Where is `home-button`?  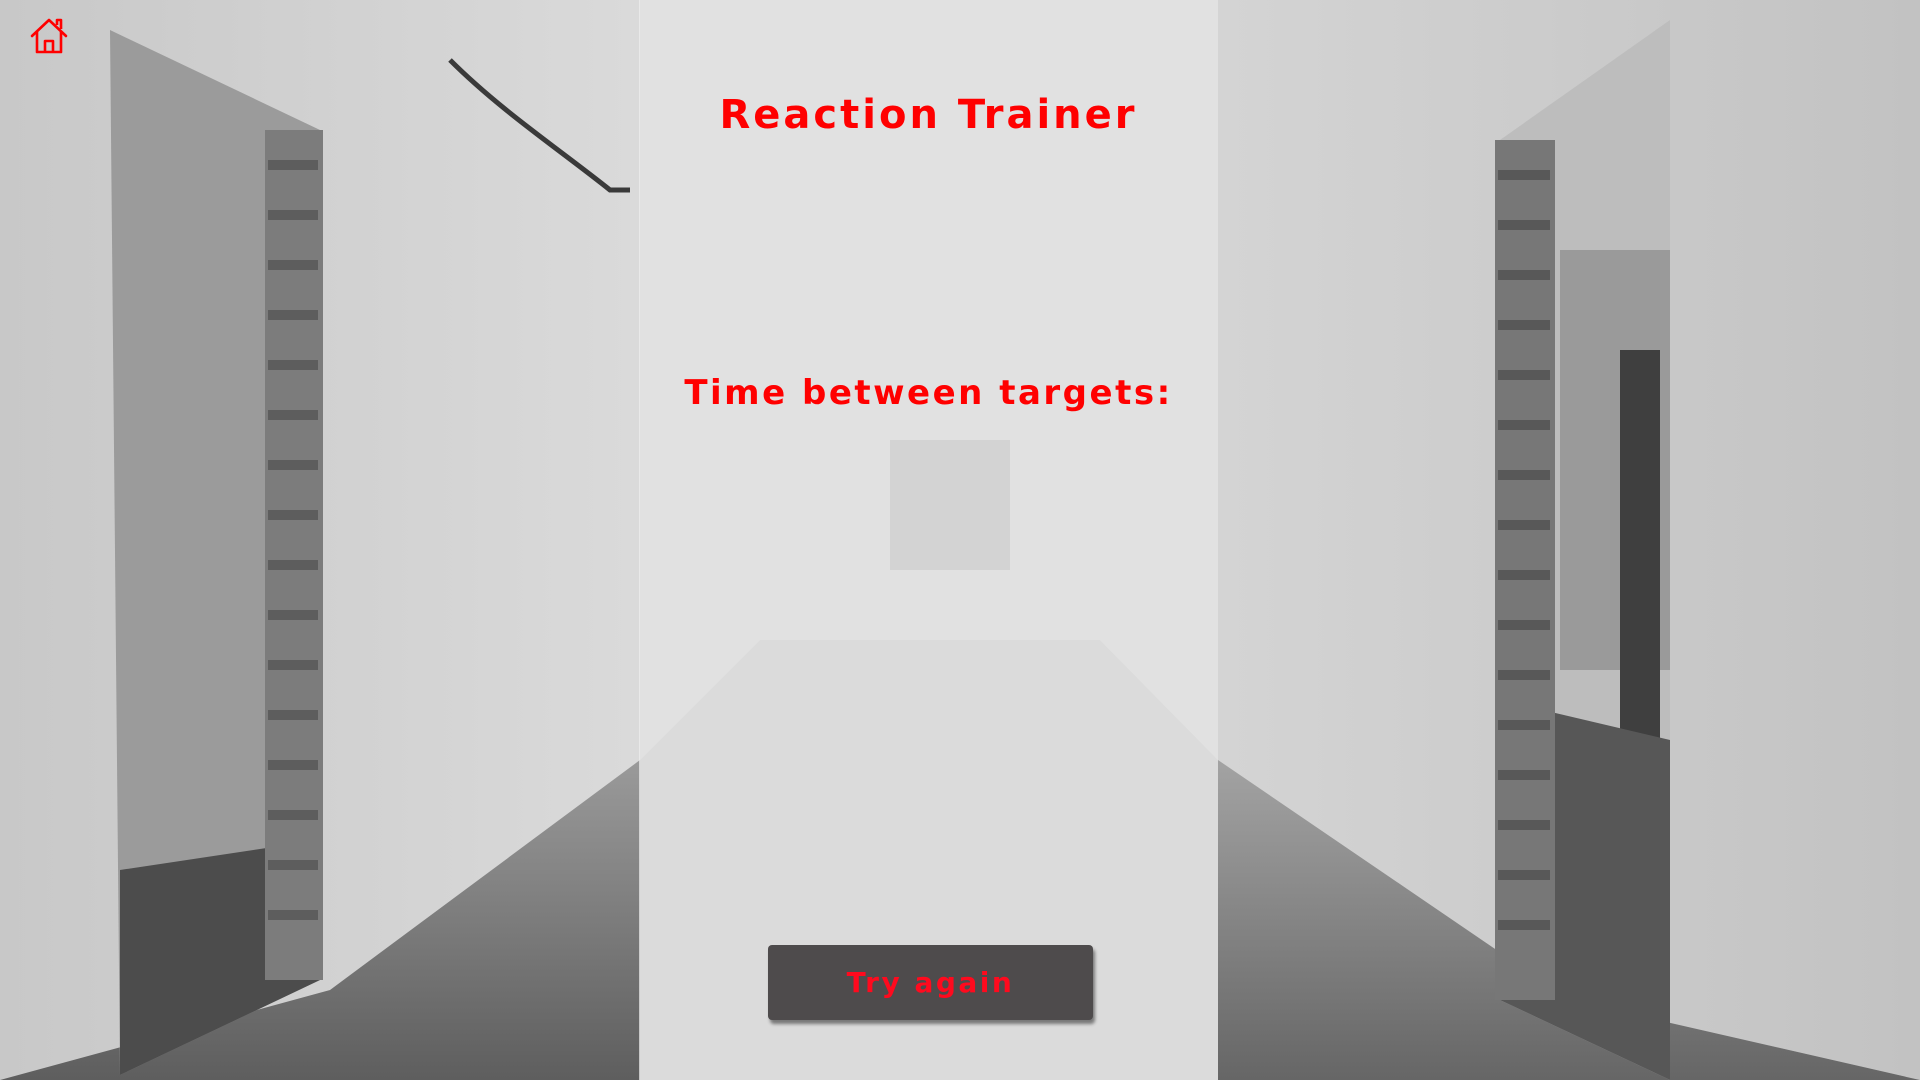
home-button is located at coordinates (49, 36).